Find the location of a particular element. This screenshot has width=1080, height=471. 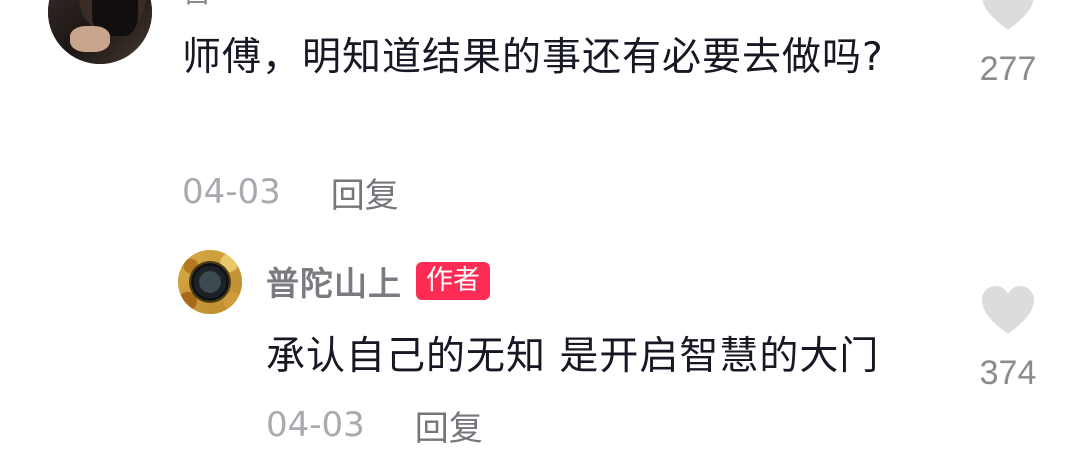

reply-meta: 04-03 回复 is located at coordinates (374, 425).